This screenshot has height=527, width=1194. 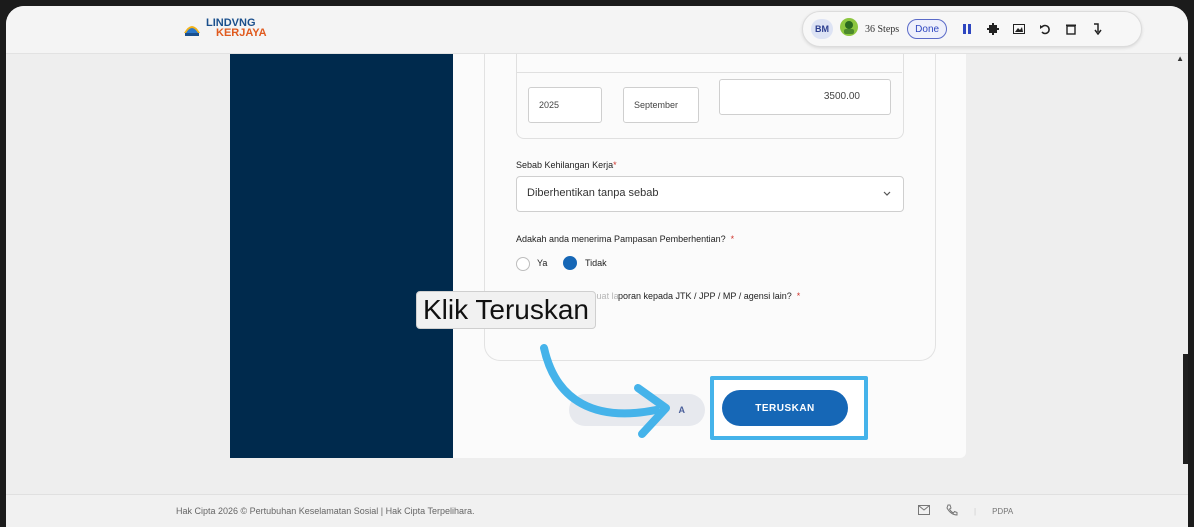 What do you see at coordinates (841, 96) in the screenshot?
I see `amount-value: 3500.00` at bounding box center [841, 96].